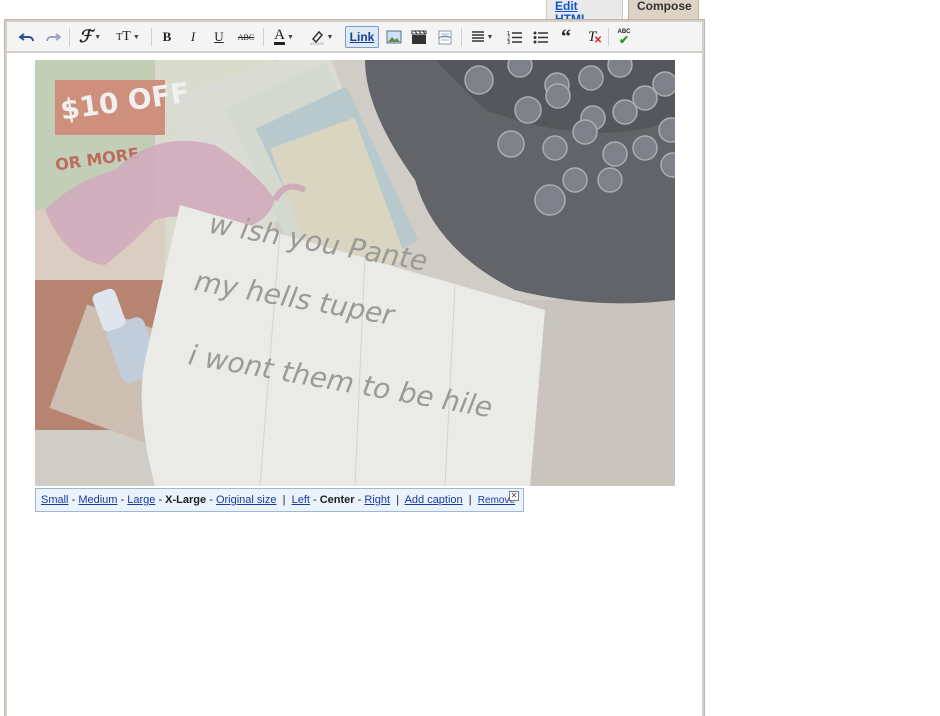 This screenshot has height=716, width=940. I want to click on quote-icon: “, so click(566, 37).